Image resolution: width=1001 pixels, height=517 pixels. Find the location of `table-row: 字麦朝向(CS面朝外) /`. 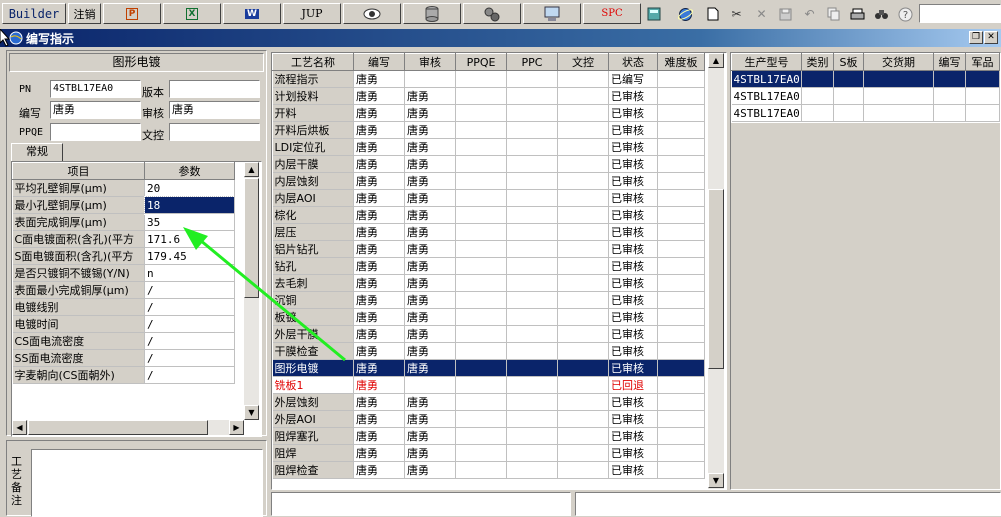

table-row: 字麦朝向(CS面朝外) / is located at coordinates (123, 375).